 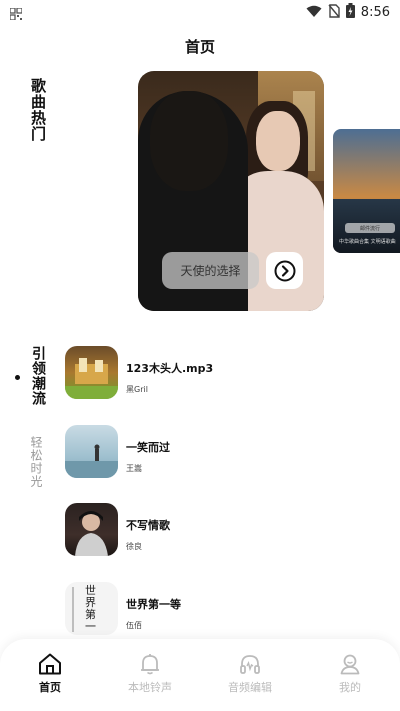 I want to click on profile-icon, so click(x=350, y=664).